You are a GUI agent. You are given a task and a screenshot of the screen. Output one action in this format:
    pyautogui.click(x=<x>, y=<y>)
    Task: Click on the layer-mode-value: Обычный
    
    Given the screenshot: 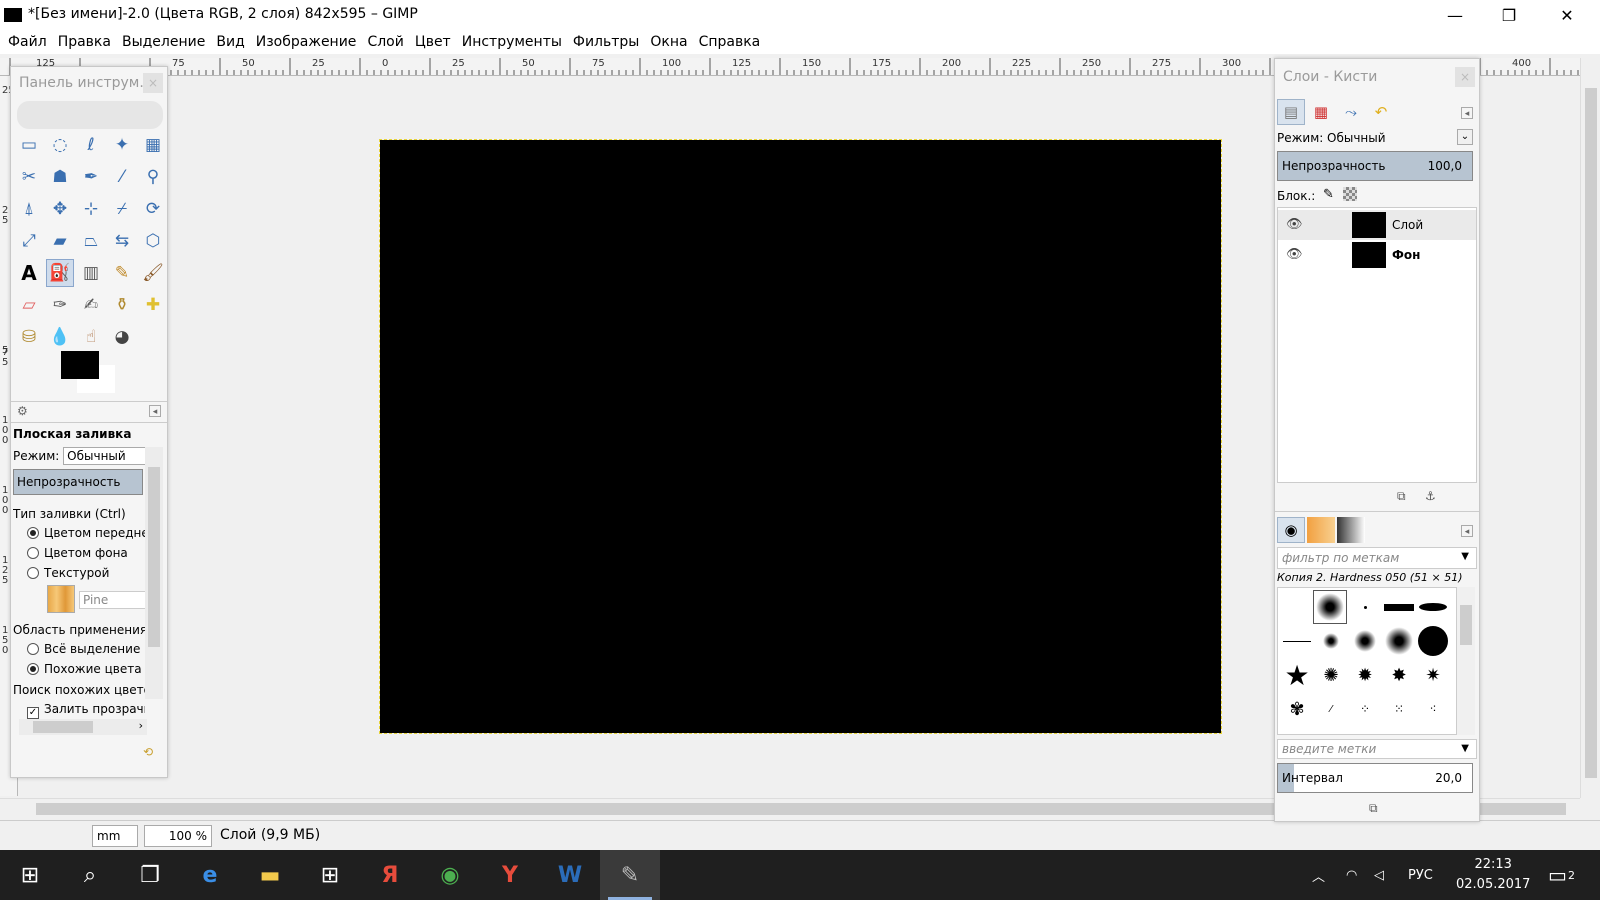 What is the action you would take?
    pyautogui.click(x=1356, y=138)
    